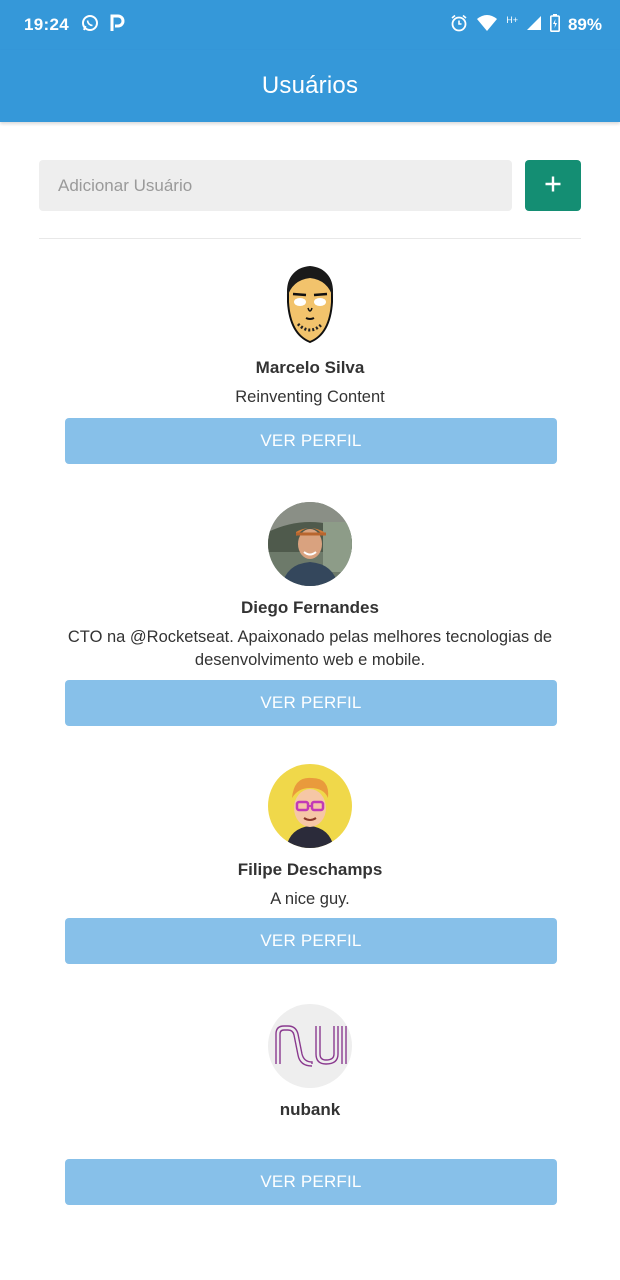  I want to click on divider, so click(310, 238).